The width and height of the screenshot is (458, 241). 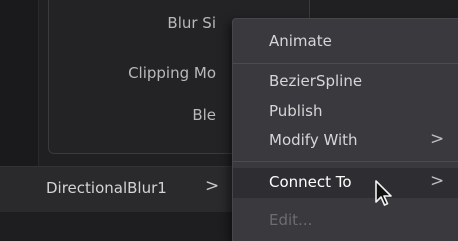 What do you see at coordinates (313, 140) in the screenshot?
I see `menu-item-label: Modify With` at bounding box center [313, 140].